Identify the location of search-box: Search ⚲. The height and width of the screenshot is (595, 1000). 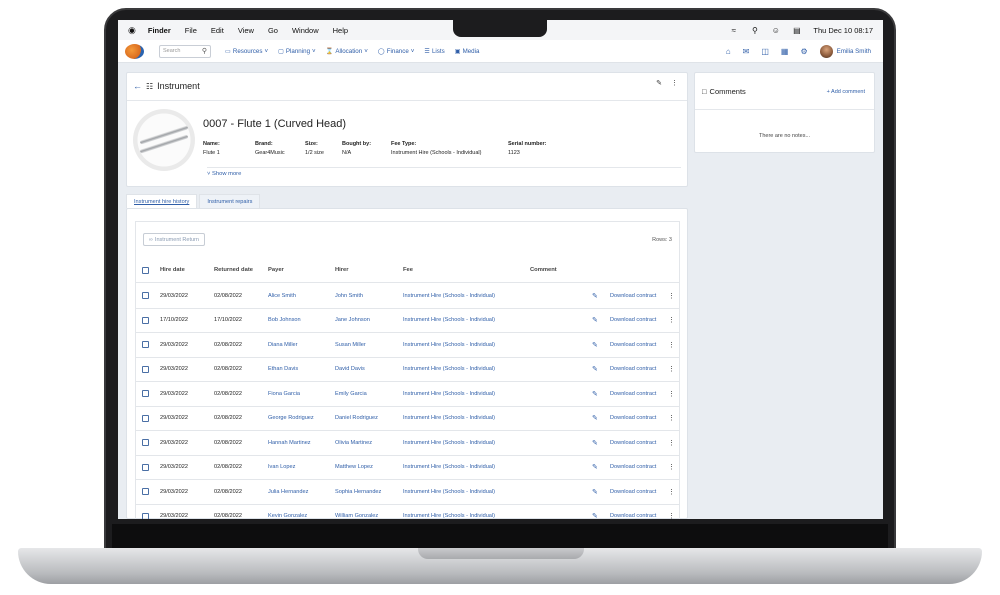
(185, 51).